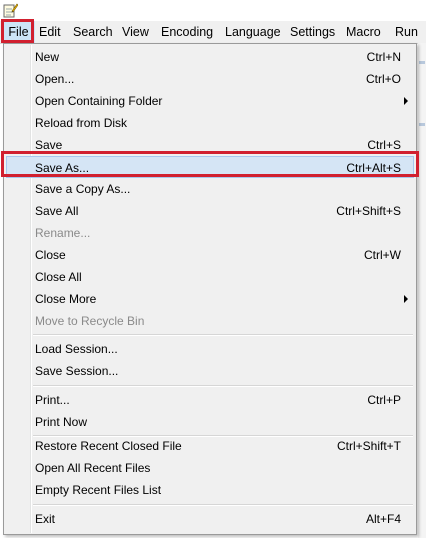 The width and height of the screenshot is (426, 538). I want to click on menu-item-label: Close More, so click(66, 299).